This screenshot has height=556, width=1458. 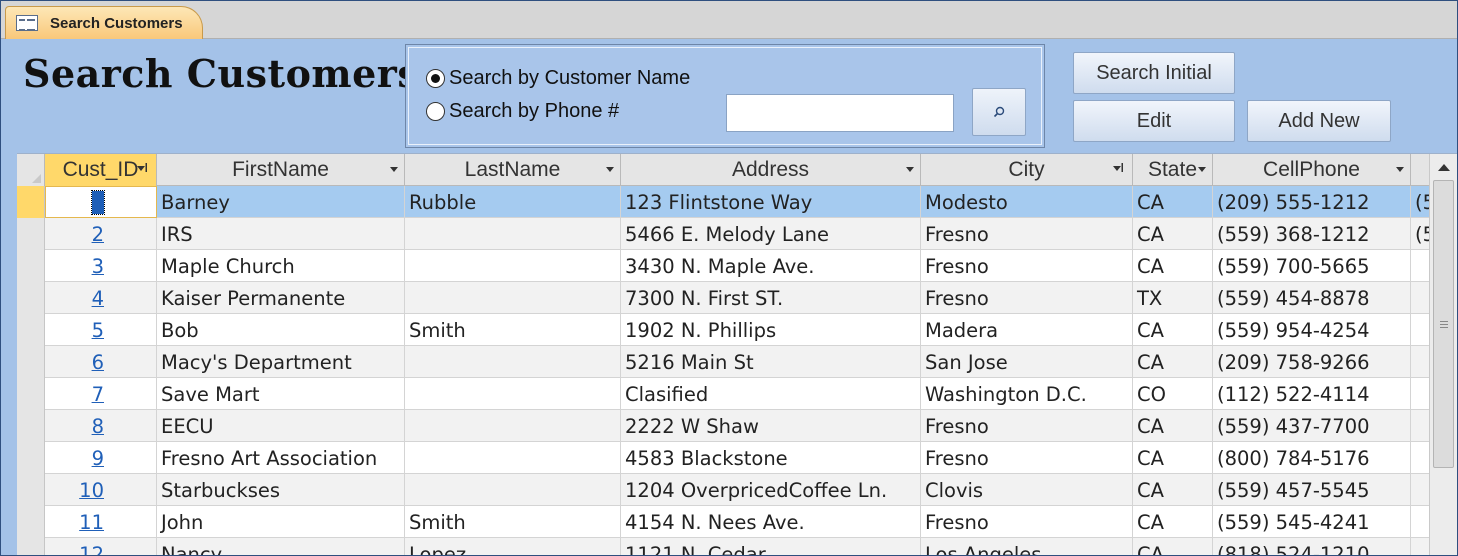 I want to click on search-initial-button: Search Initial, so click(x=1154, y=73).